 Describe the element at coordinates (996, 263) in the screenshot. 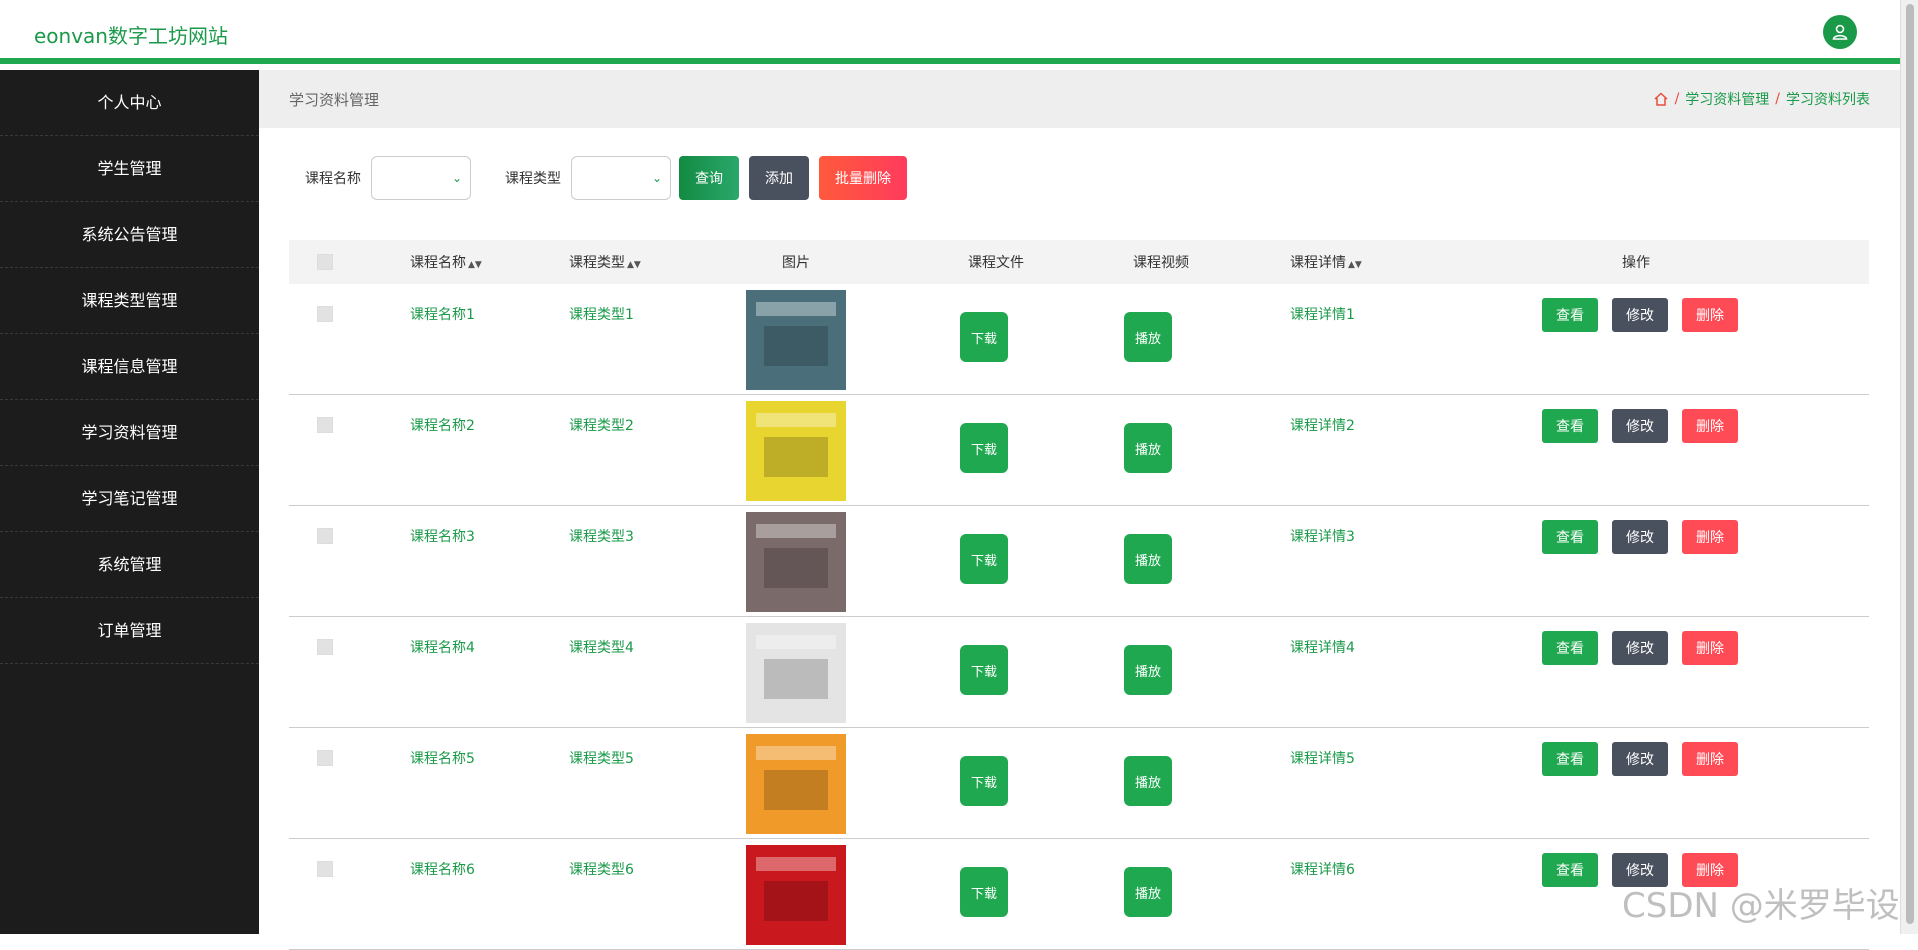

I see `column-header-course-file: 课程文件` at that location.